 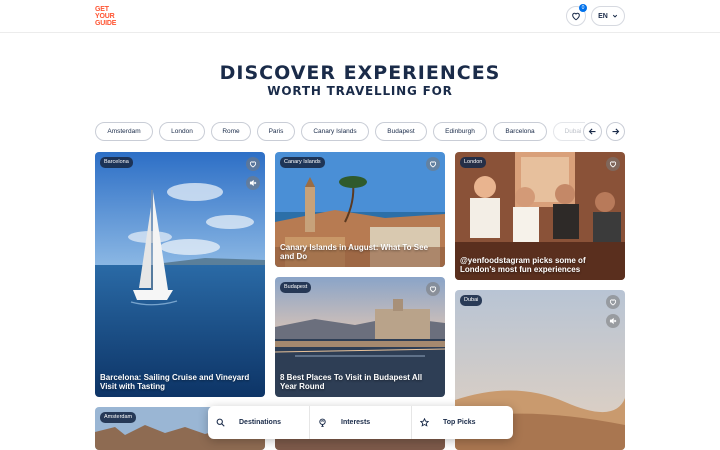 What do you see at coordinates (520, 131) in the screenshot?
I see `chip-barcelona: Barcelona` at bounding box center [520, 131].